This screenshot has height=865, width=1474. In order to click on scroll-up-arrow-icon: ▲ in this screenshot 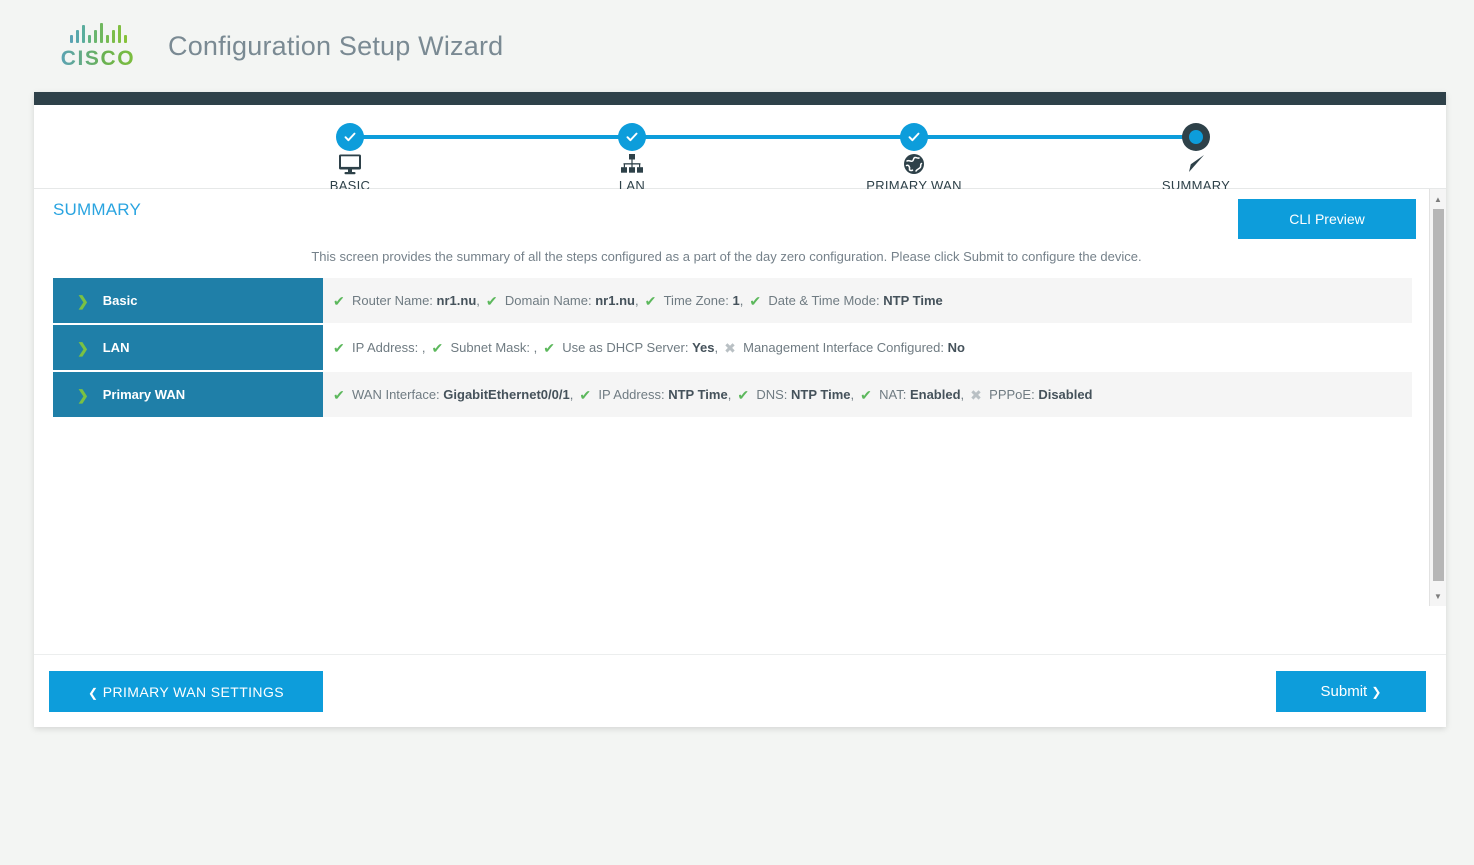, I will do `click(1438, 199)`.